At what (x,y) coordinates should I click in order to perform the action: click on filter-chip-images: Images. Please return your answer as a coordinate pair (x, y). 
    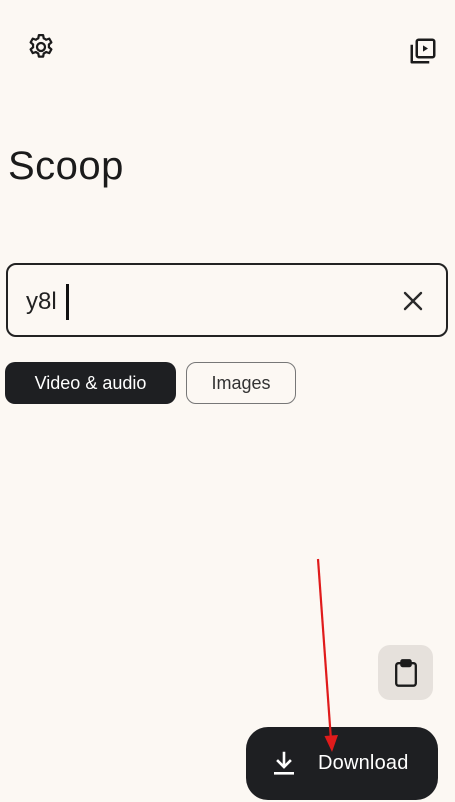
    Looking at the image, I should click on (241, 383).